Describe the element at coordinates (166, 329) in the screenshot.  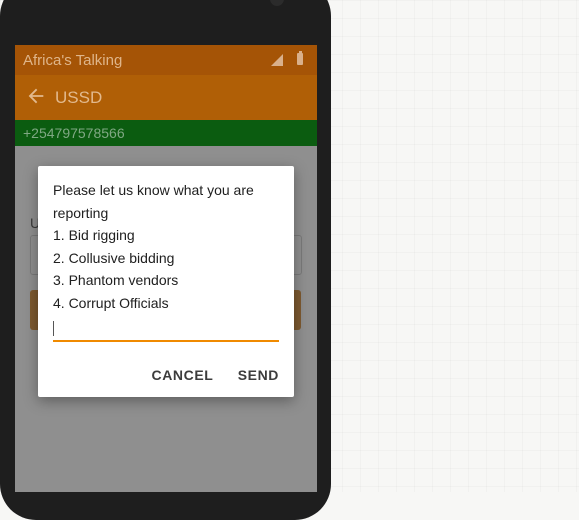
I see `ussd-response-input` at that location.